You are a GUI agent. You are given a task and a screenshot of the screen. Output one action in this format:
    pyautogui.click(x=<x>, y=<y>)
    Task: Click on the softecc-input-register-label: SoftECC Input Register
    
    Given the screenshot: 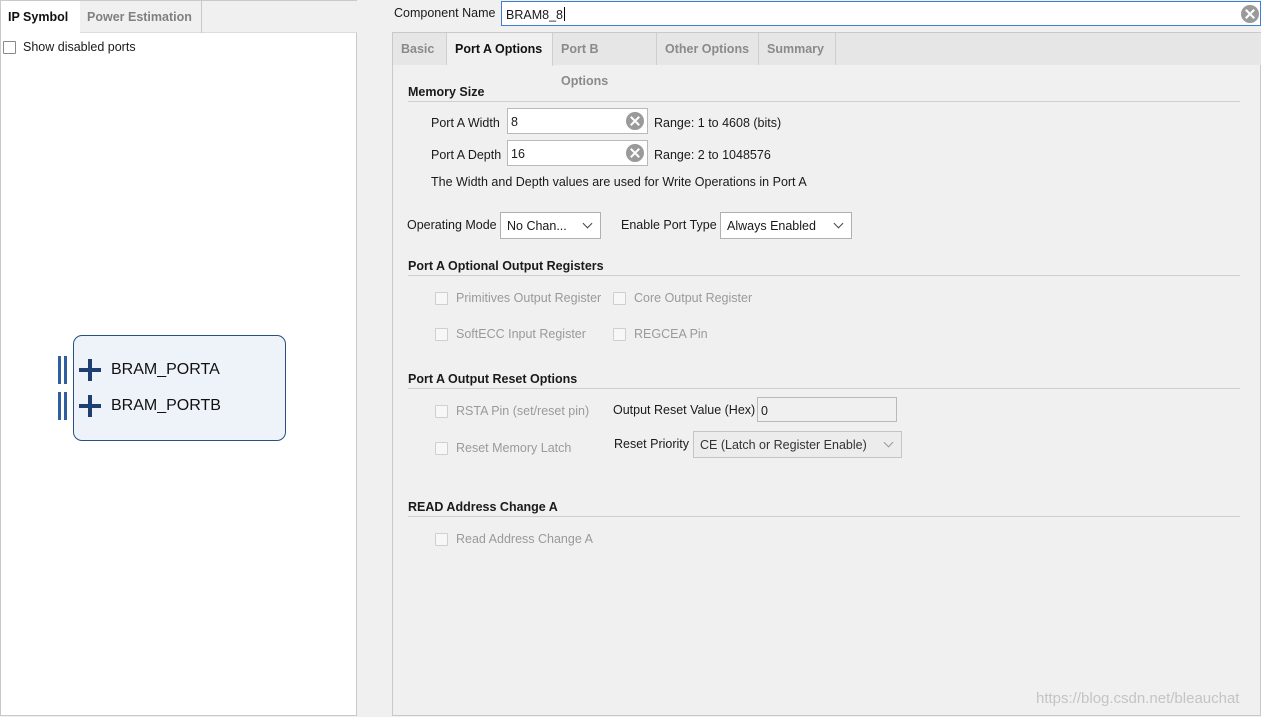 What is the action you would take?
    pyautogui.click(x=521, y=334)
    